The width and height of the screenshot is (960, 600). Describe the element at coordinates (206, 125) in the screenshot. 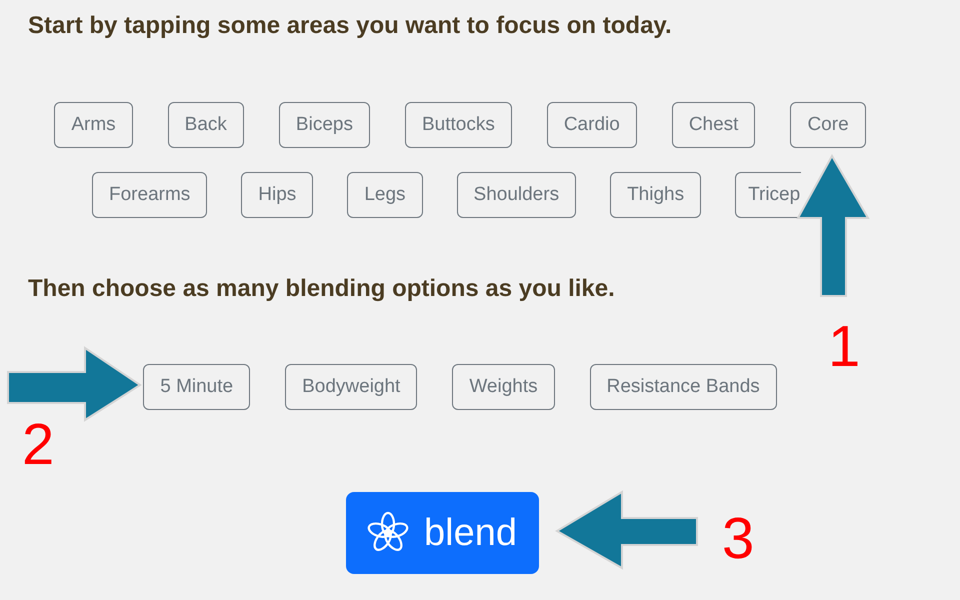

I see `area-button: Back` at that location.